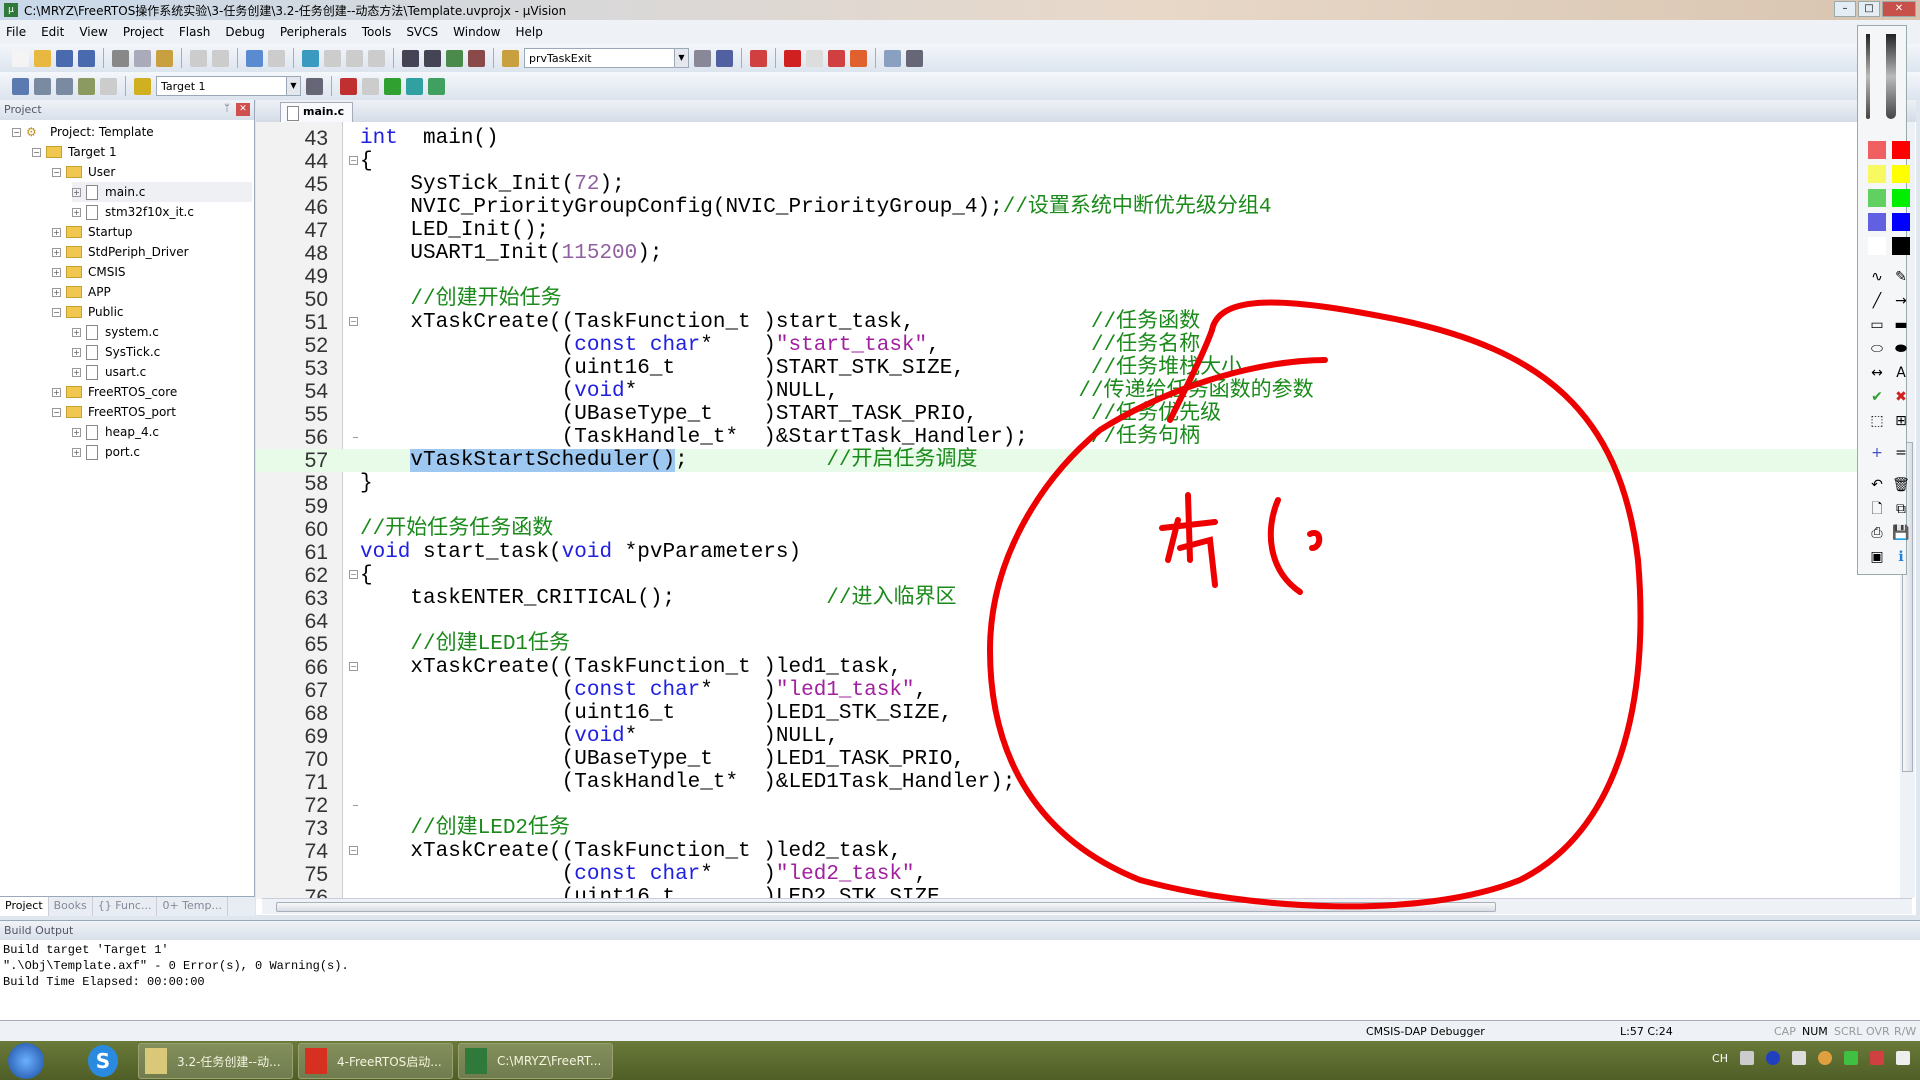  What do you see at coordinates (314, 86) in the screenshot?
I see `target-options-icon` at bounding box center [314, 86].